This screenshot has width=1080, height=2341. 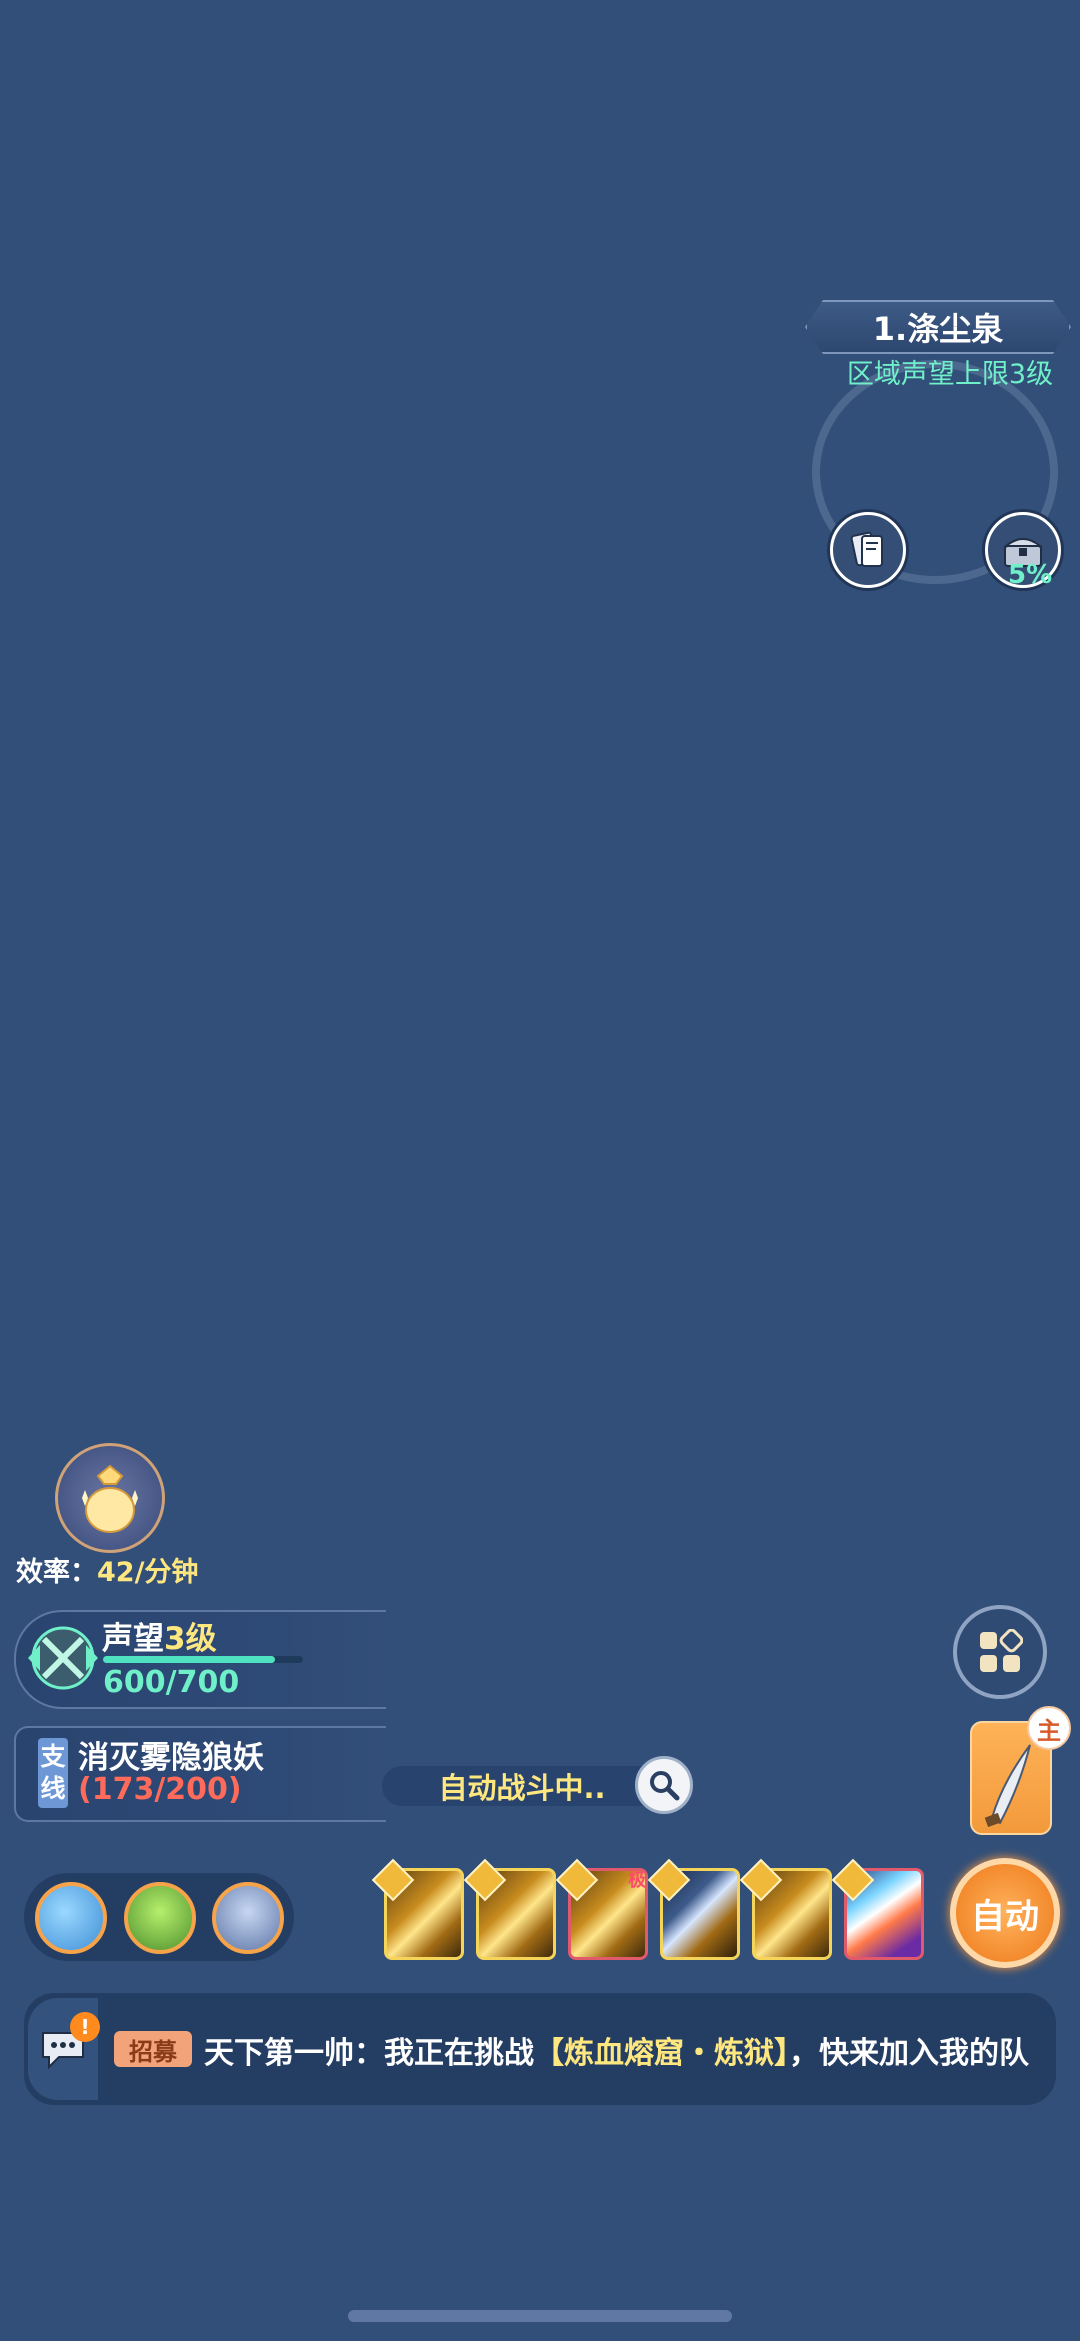 I want to click on home-indicator, so click(x=540, y=2316).